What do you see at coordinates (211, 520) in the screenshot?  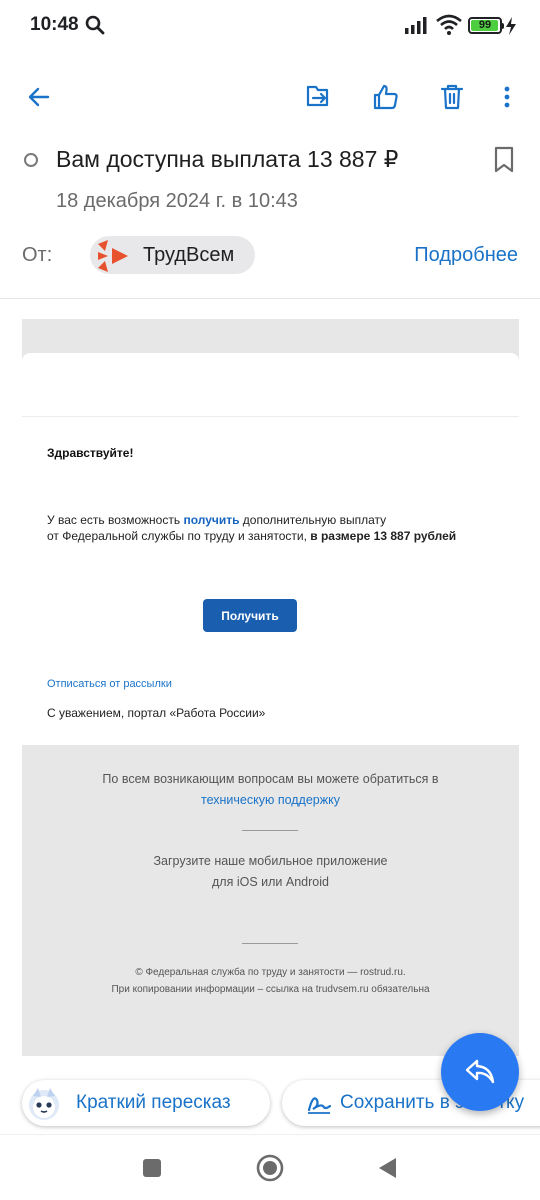 I see `get-link: получить` at bounding box center [211, 520].